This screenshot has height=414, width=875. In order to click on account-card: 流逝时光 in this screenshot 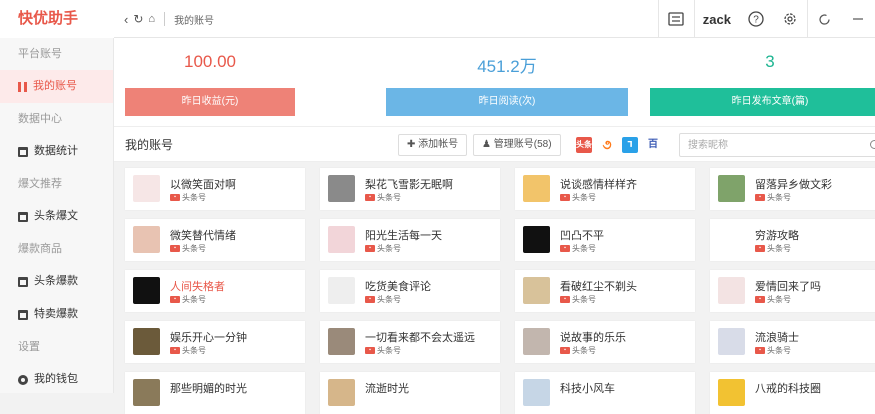, I will do `click(410, 393)`.